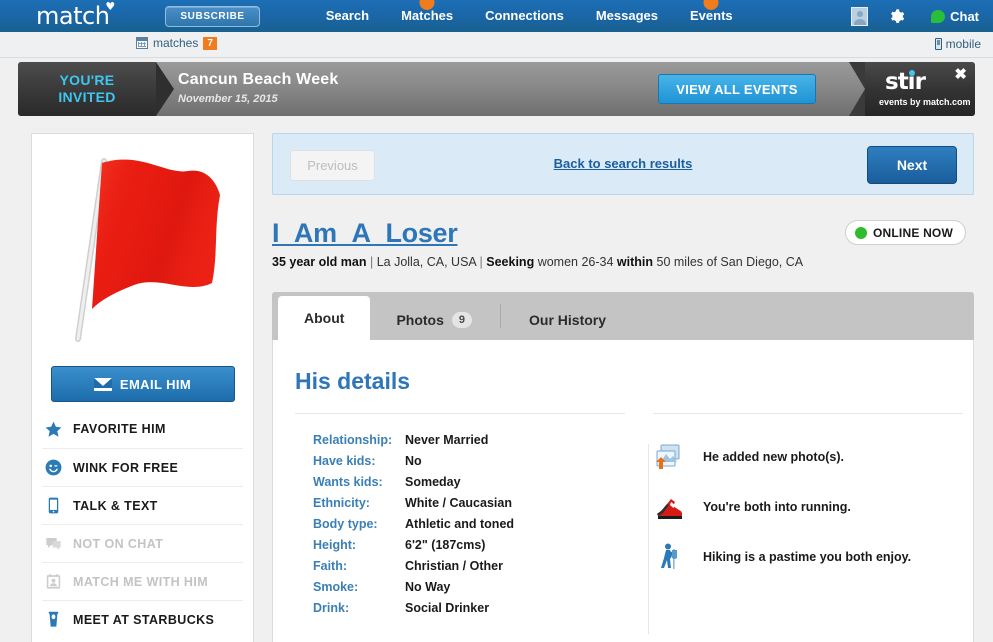 The height and width of the screenshot is (642, 993). I want to click on tab-photos-label: Photos, so click(420, 320).